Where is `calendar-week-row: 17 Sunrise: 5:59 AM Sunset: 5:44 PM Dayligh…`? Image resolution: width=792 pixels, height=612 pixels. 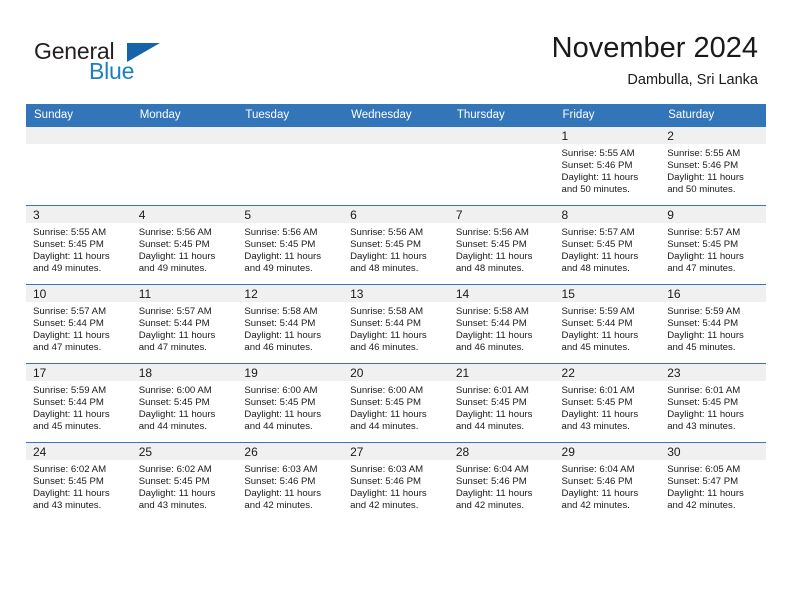
calendar-week-row: 17 Sunrise: 5:59 AM Sunset: 5:44 PM Dayligh… is located at coordinates (396, 403).